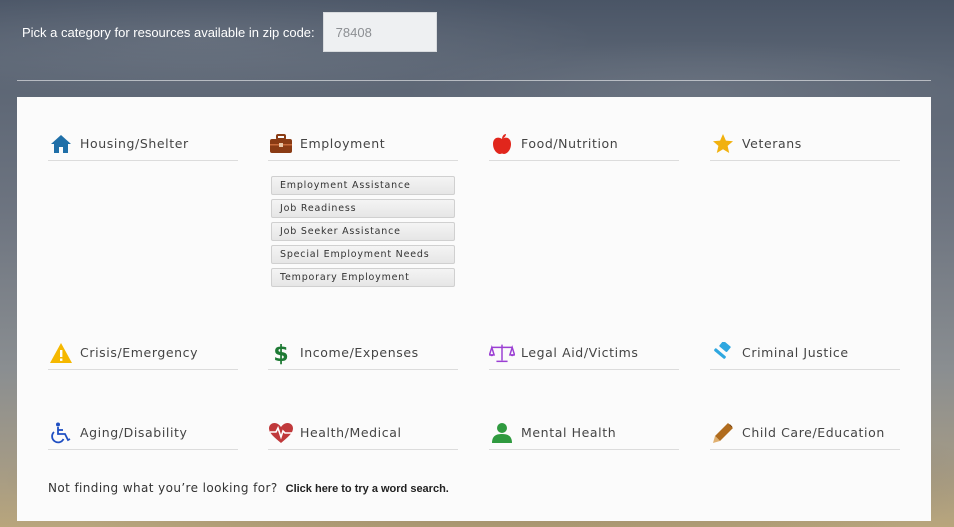  What do you see at coordinates (723, 144) in the screenshot?
I see `star-icon` at bounding box center [723, 144].